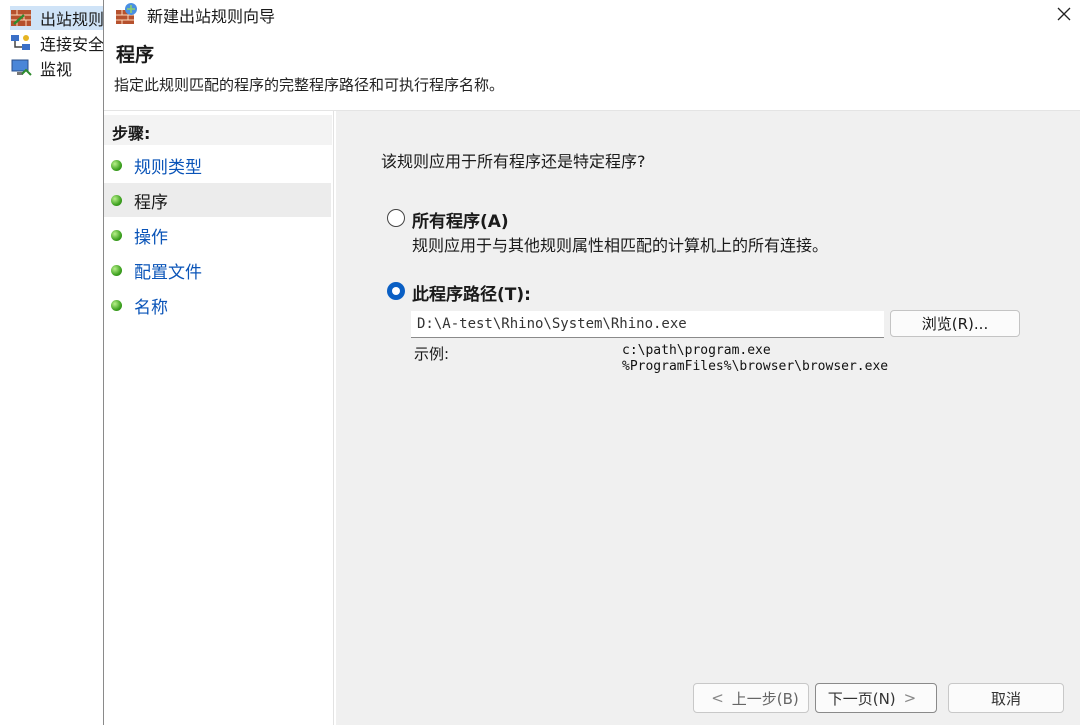 The width and height of the screenshot is (1080, 725). Describe the element at coordinates (151, 237) in the screenshot. I see `step-label: 操作` at that location.